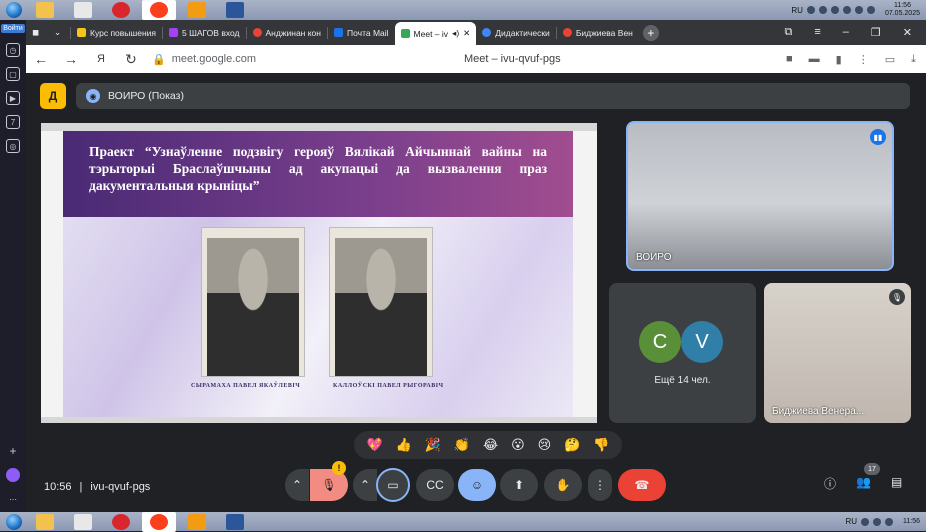  What do you see at coordinates (760, 196) in the screenshot?
I see `participant-tile-voiro: ▮▮ ВОИРО` at bounding box center [760, 196].